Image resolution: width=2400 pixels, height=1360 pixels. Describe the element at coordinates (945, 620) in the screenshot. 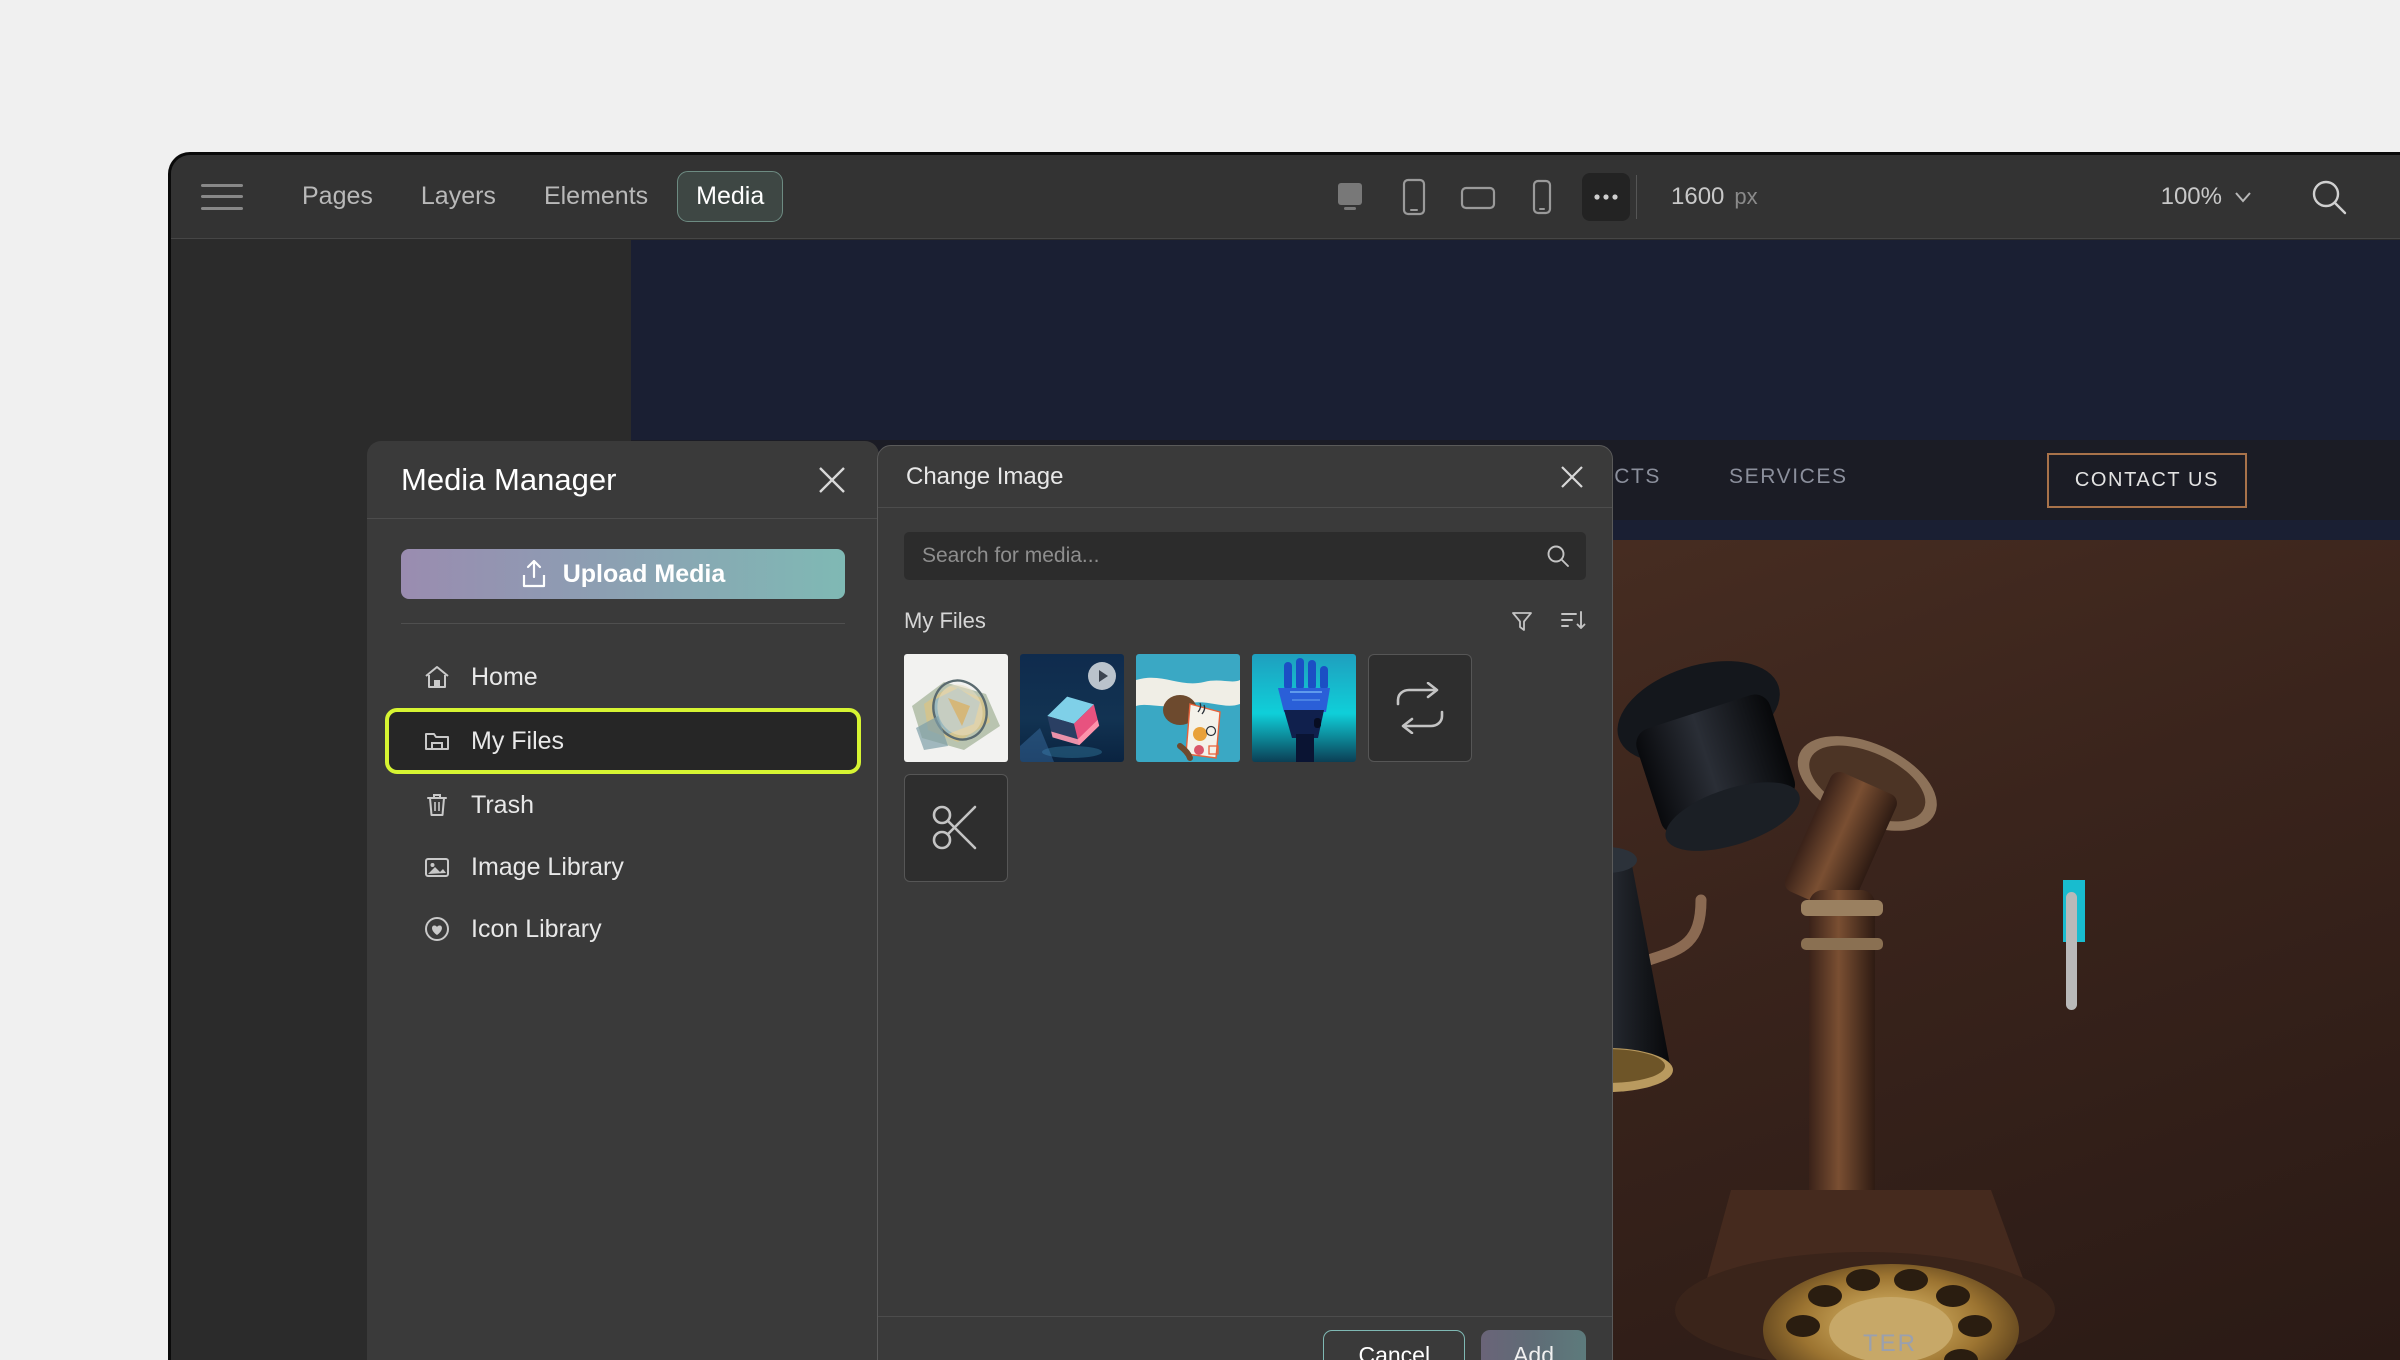

I see `files-section-label: My Files` at that location.